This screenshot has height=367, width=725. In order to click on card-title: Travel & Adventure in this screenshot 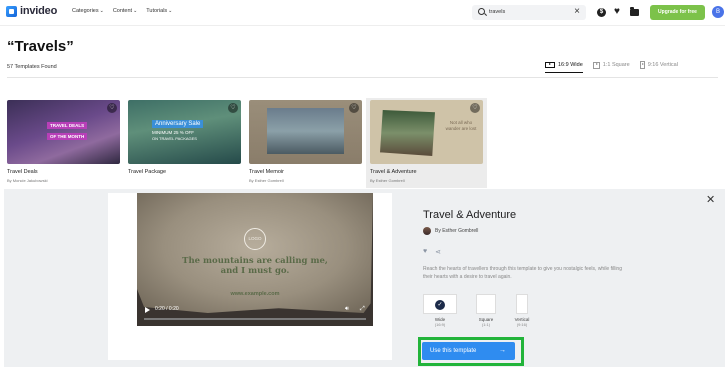, I will do `click(393, 172)`.